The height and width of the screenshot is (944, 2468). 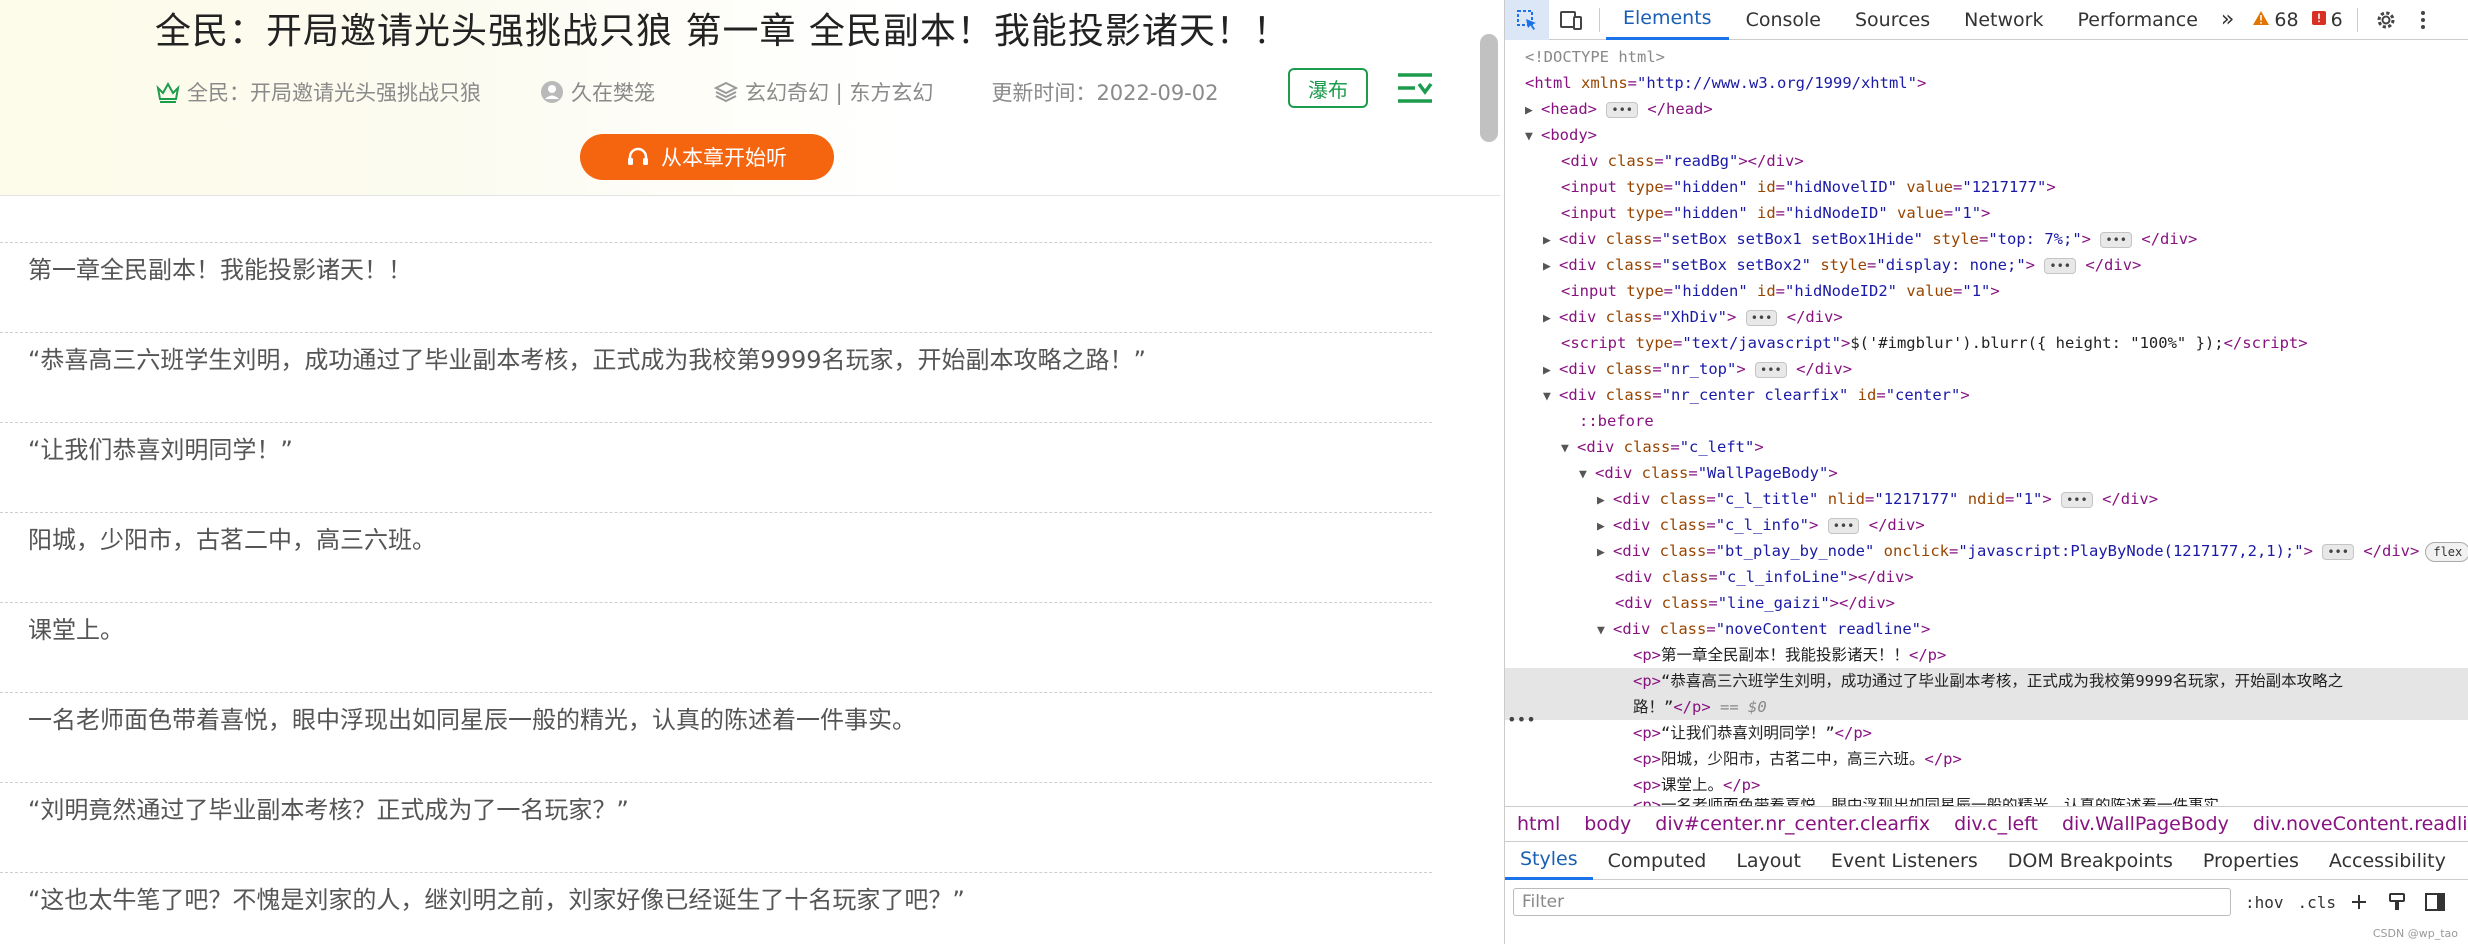 I want to click on dom-node-readbg: <div class="readBg"></div>, so click(x=1682, y=161).